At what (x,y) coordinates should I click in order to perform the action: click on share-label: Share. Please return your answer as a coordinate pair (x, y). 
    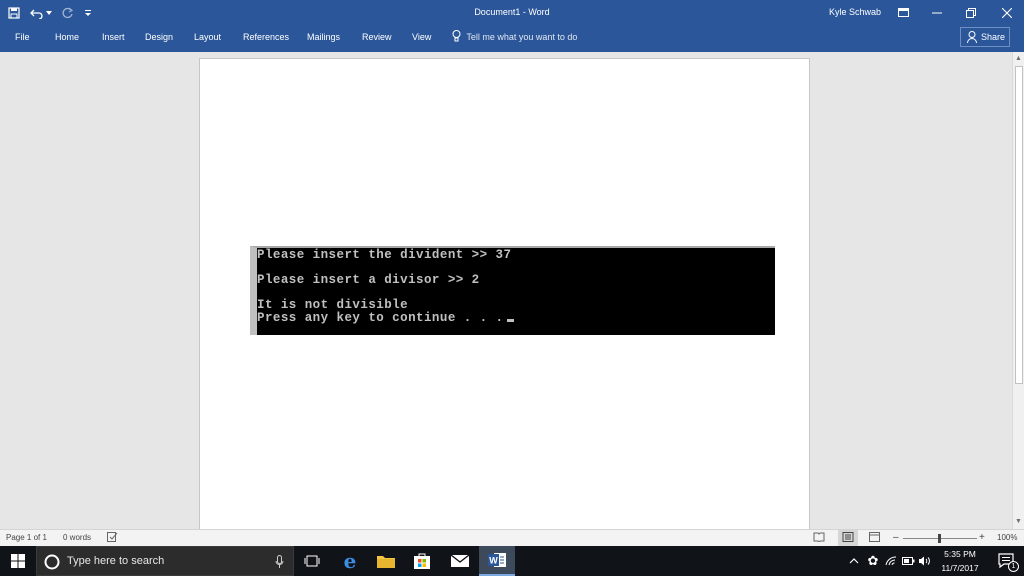
    Looking at the image, I should click on (993, 37).